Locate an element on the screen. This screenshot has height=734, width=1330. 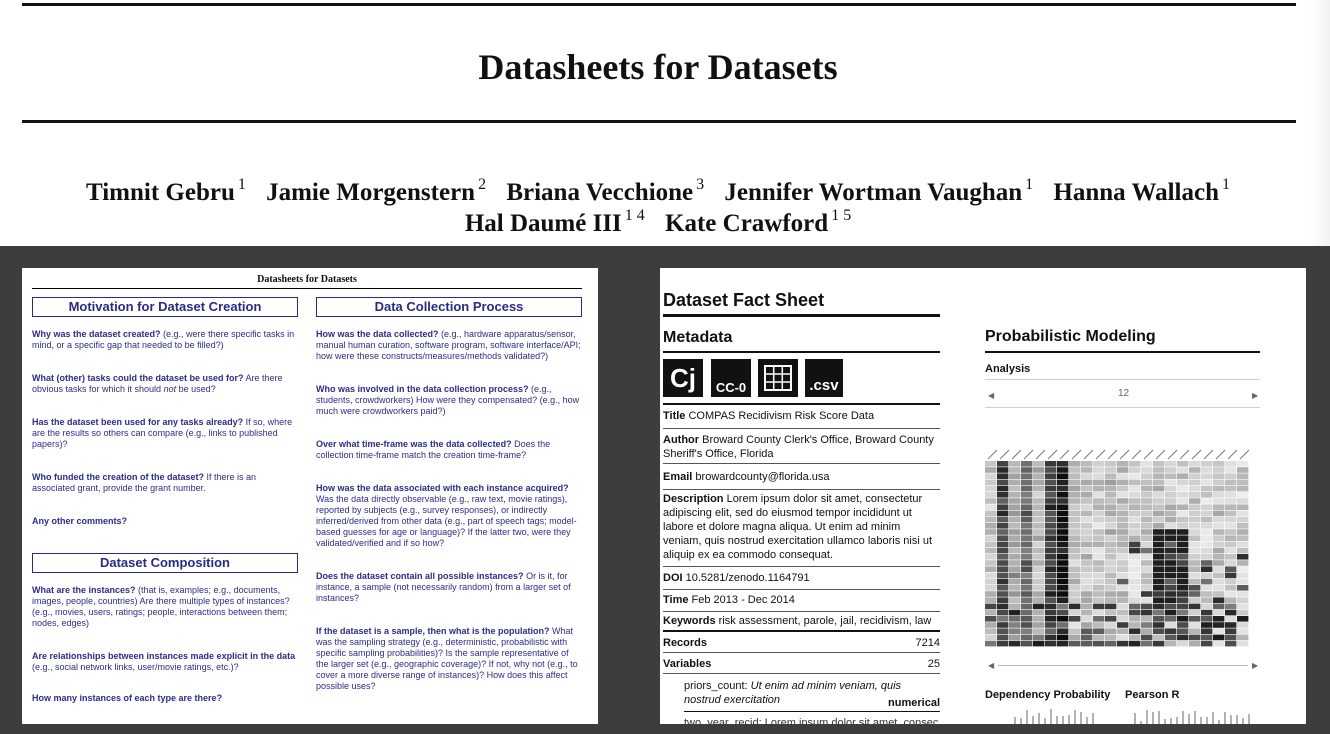
heatmap-scroll-right-icon: ▶ is located at coordinates (1255, 665).